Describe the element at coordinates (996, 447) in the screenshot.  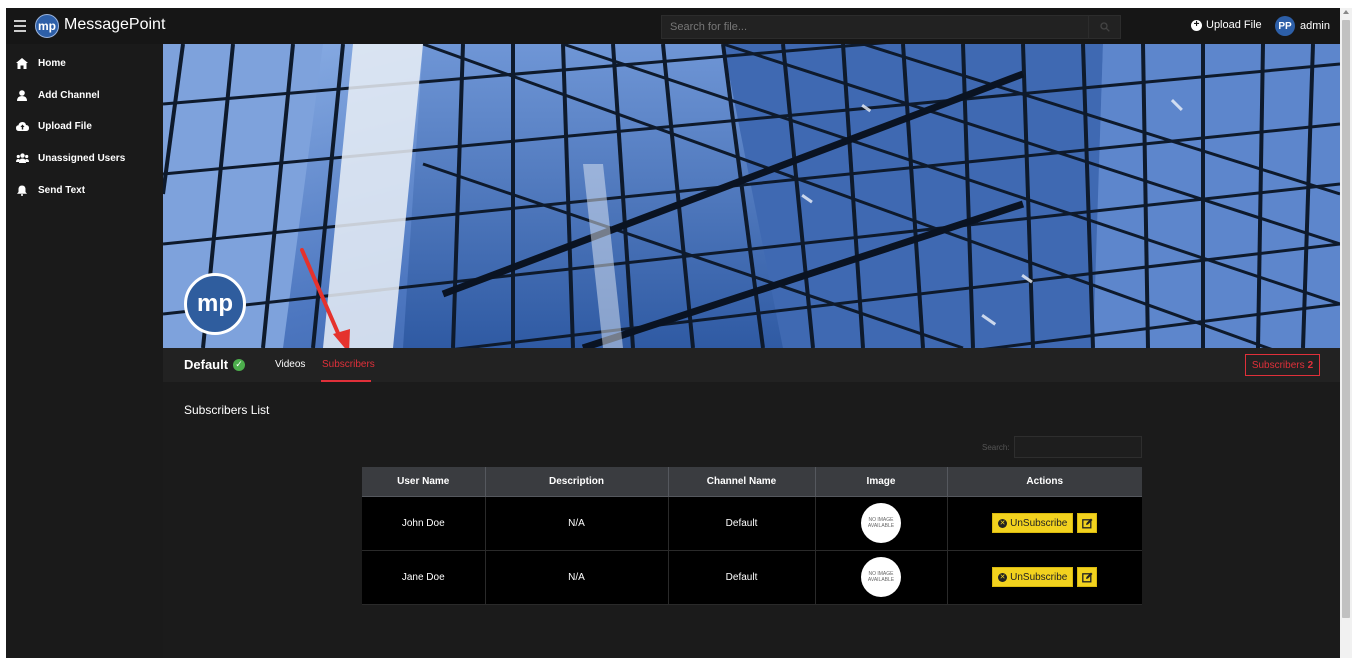
I see `table-search-label: Search:` at that location.